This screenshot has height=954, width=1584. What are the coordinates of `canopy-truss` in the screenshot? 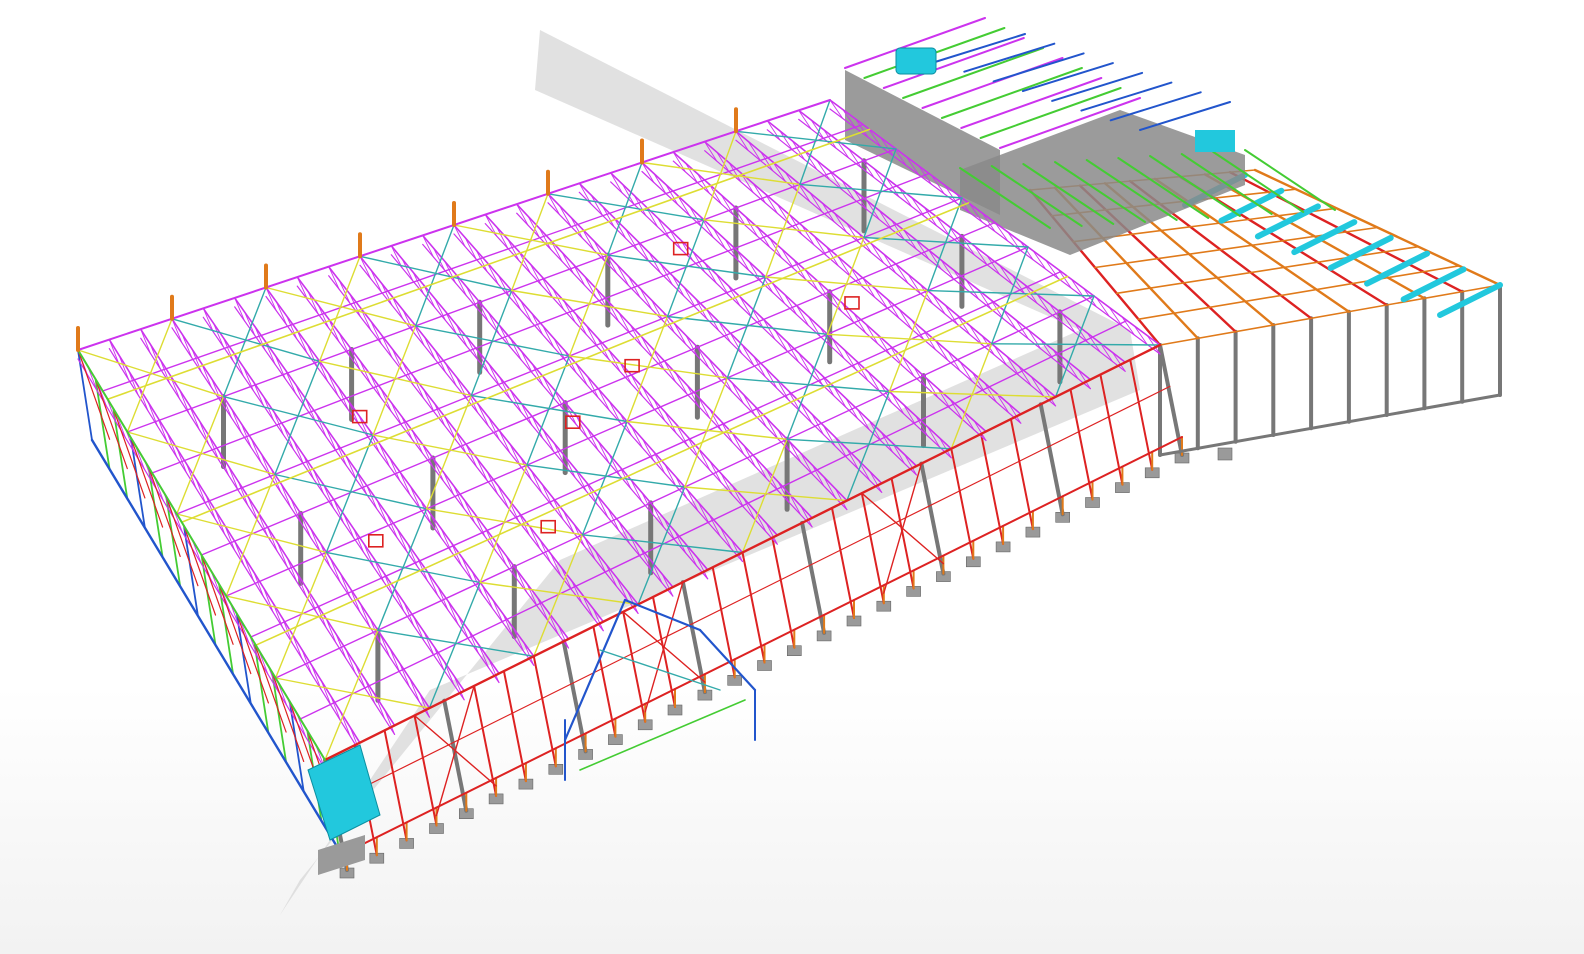 It's located at (1324, 237).